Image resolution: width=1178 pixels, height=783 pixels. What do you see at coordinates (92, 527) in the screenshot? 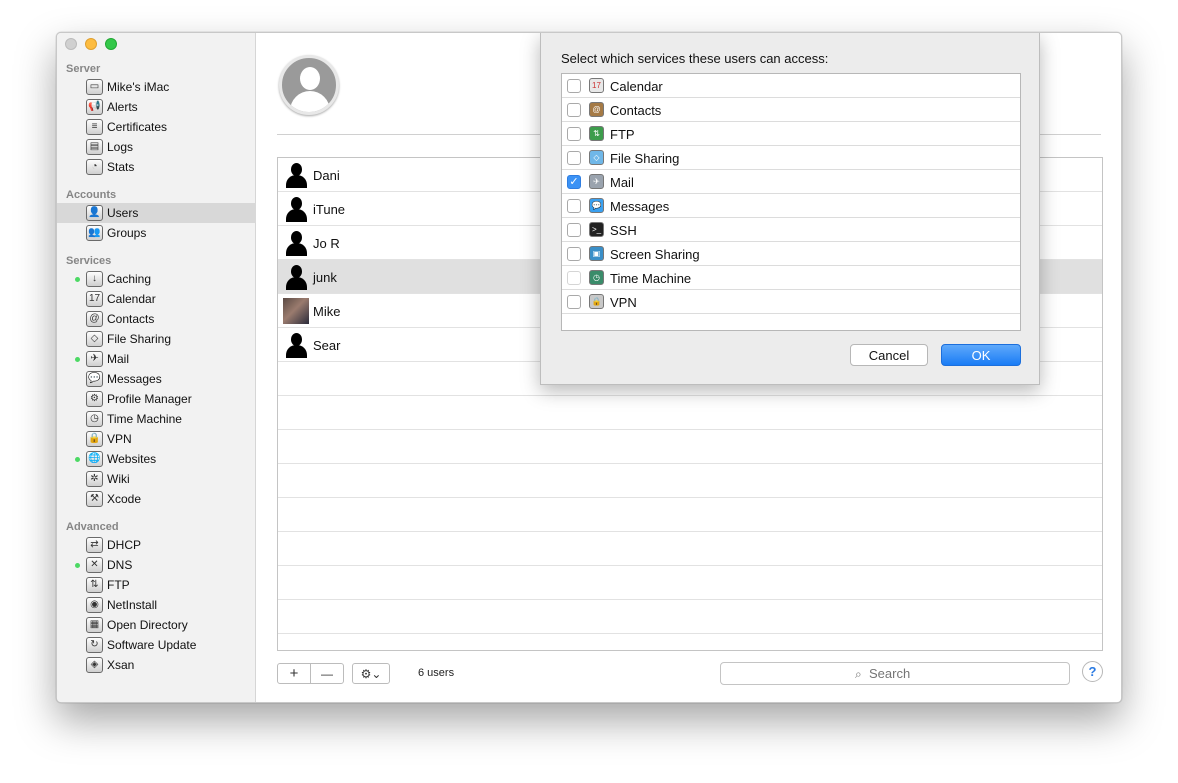
I see `sidebar-section-title: Advanced` at bounding box center [92, 527].